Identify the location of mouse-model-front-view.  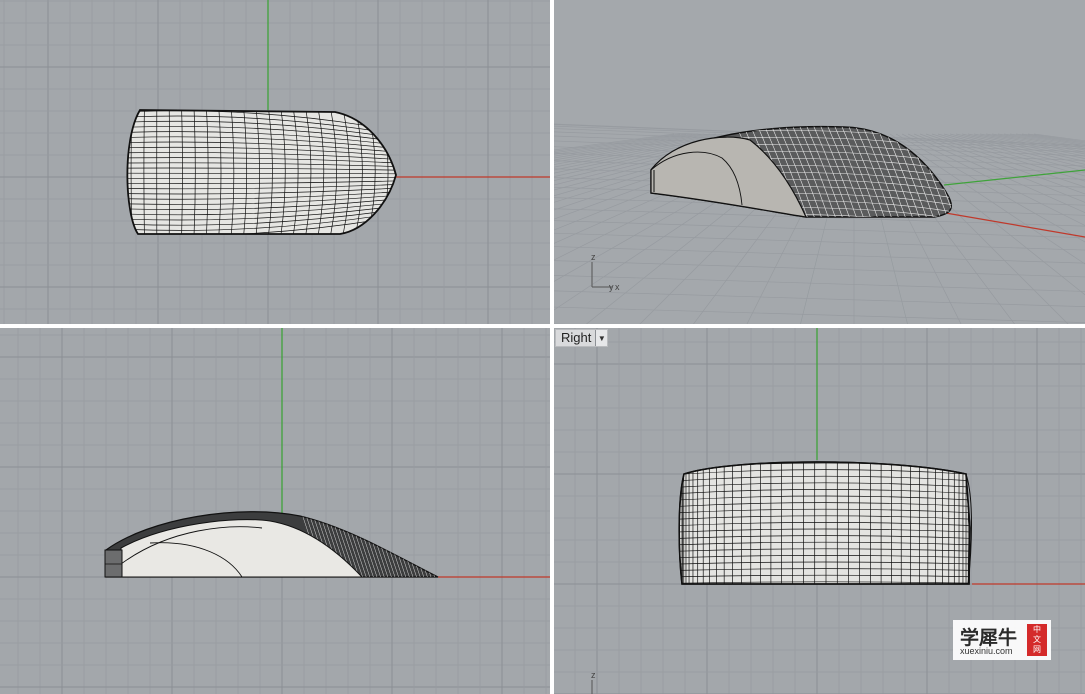
(286, 544).